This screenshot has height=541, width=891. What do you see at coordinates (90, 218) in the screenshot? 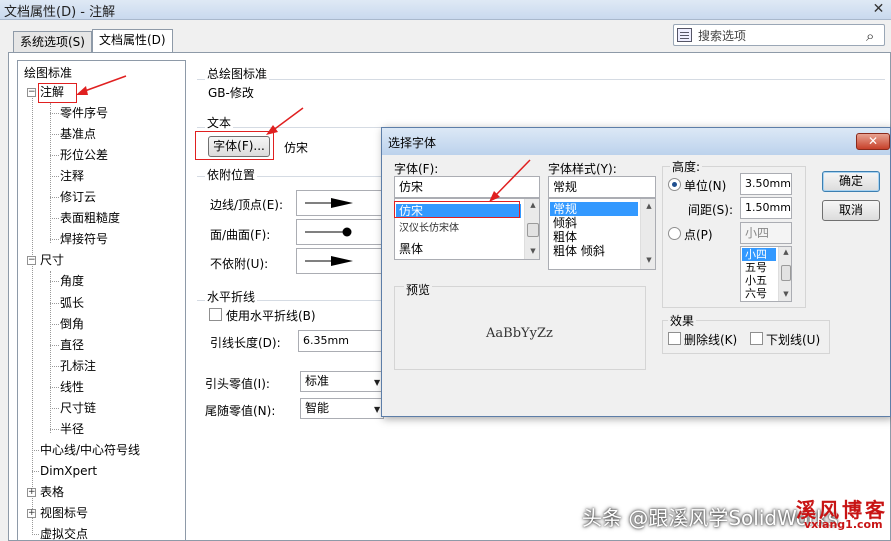
I see `tree-item: 表面粗糙度` at bounding box center [90, 218].